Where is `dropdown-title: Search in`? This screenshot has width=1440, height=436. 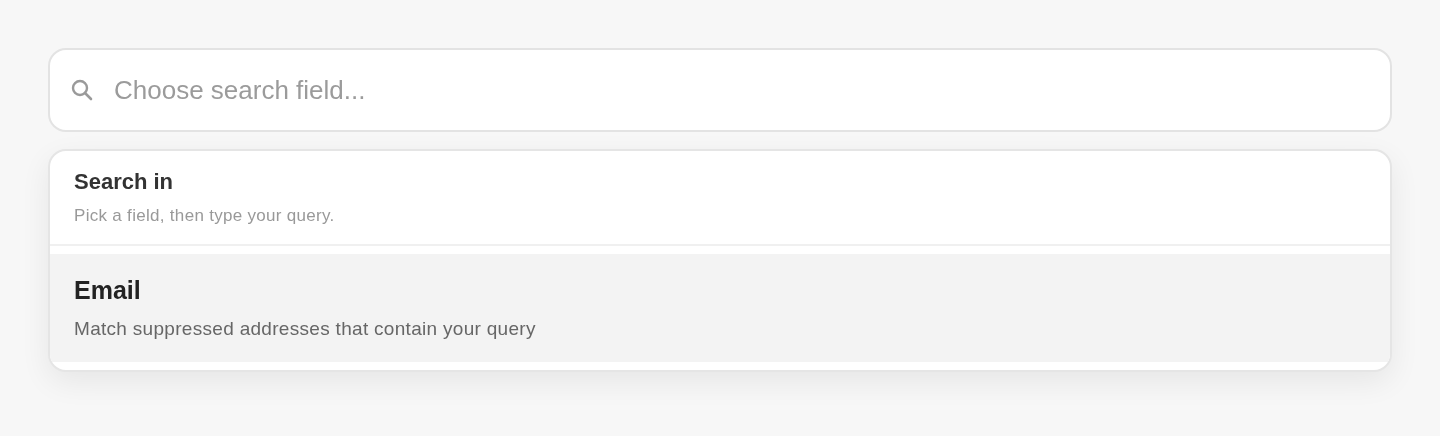
dropdown-title: Search in is located at coordinates (124, 182).